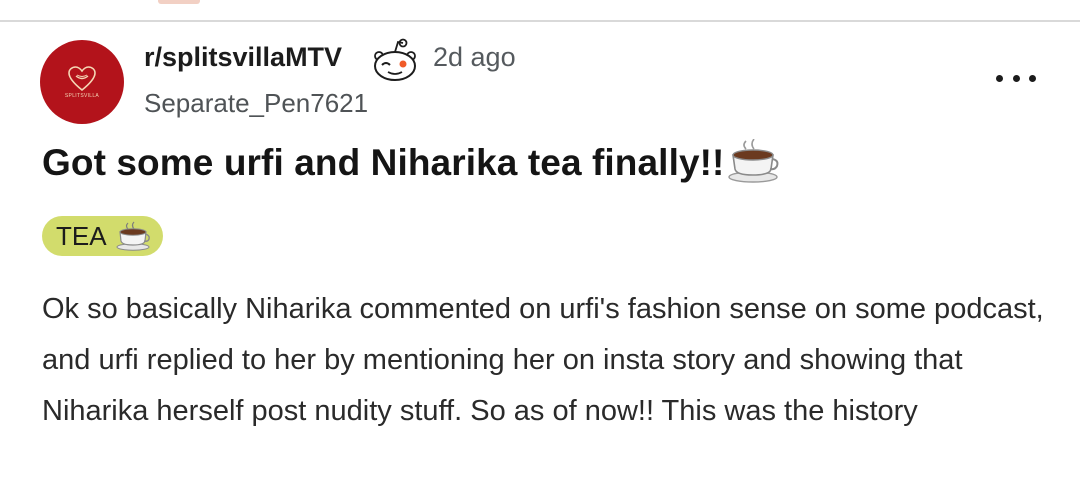 Image resolution: width=1080 pixels, height=489 pixels. I want to click on heart-logo-icon, so click(82, 78).